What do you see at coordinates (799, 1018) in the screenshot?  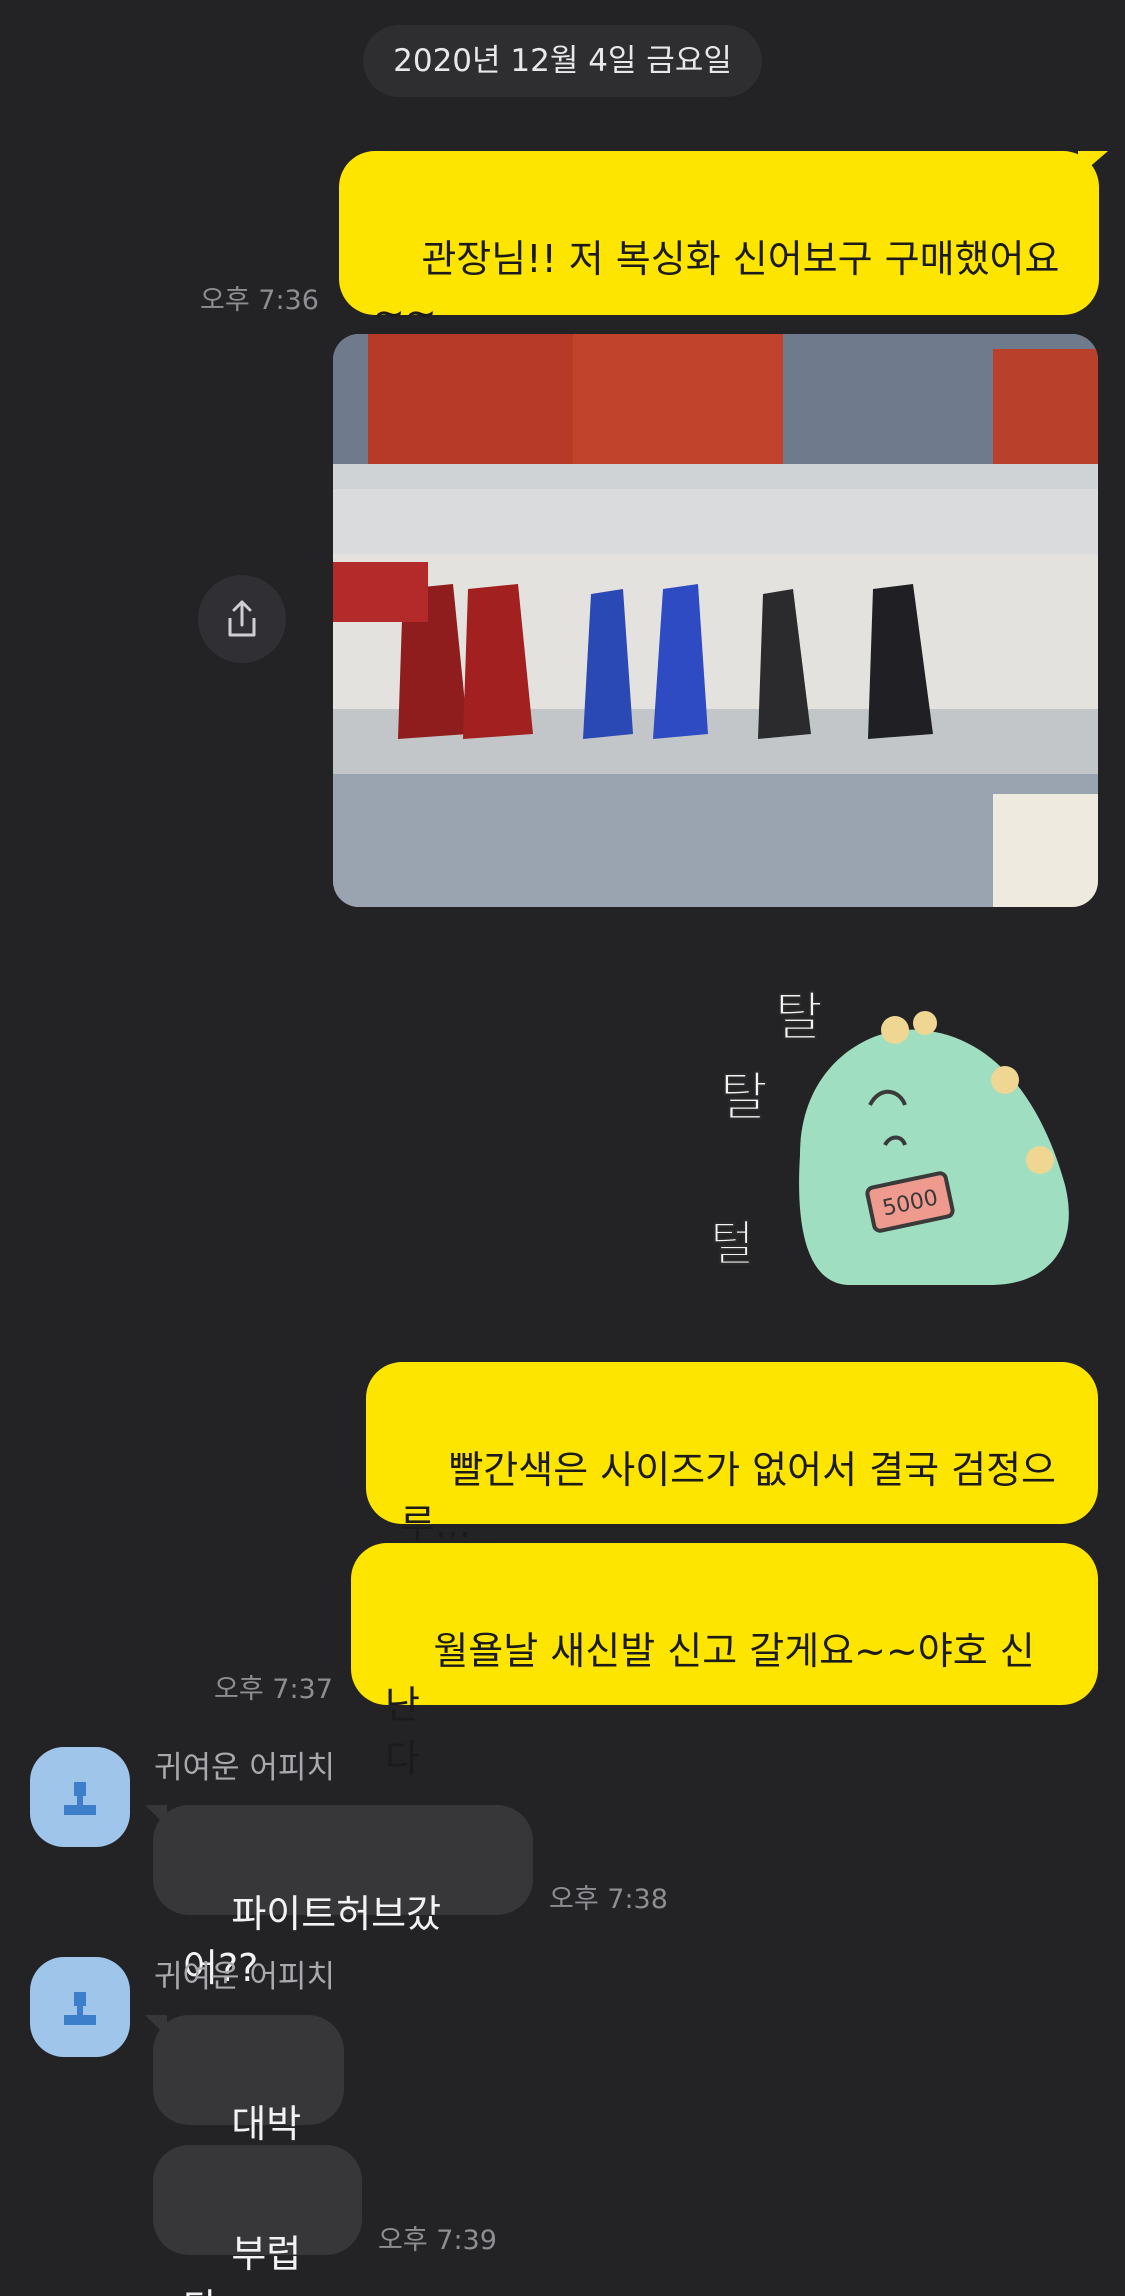 I see `sticker-text-1: 탈` at bounding box center [799, 1018].